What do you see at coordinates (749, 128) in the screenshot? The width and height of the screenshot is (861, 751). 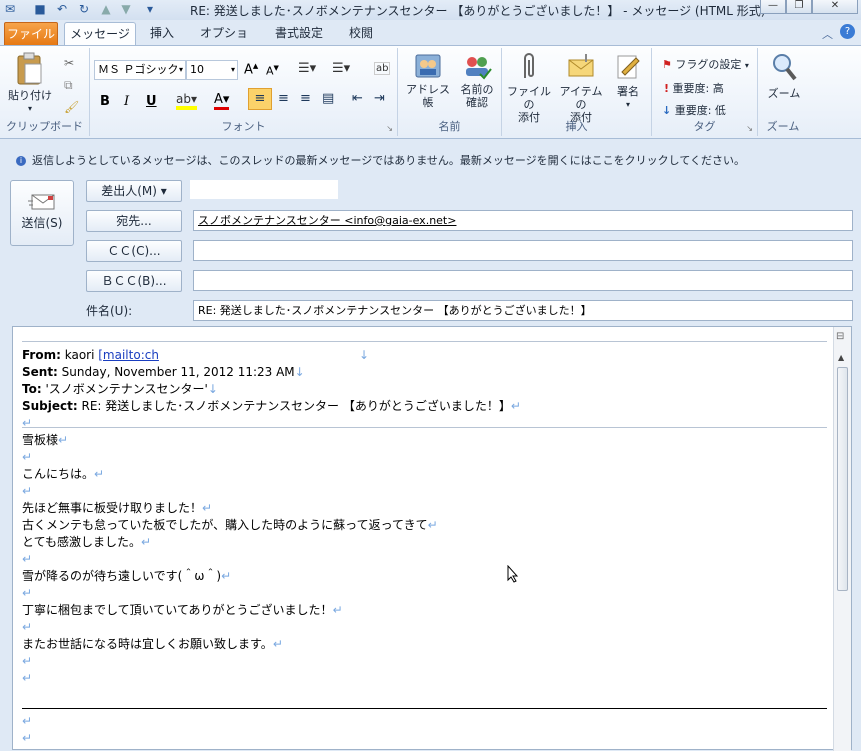 I see `tags-dialog-launcher-icon: ↘` at bounding box center [749, 128].